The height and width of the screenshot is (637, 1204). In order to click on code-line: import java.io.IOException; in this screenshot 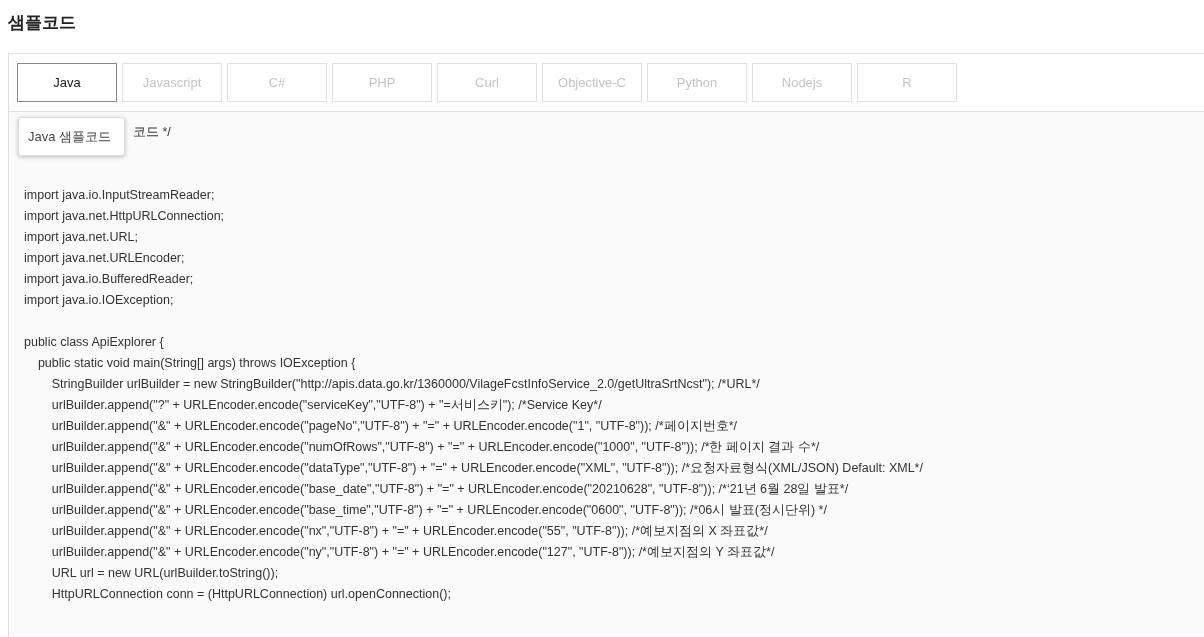, I will do `click(99, 300)`.